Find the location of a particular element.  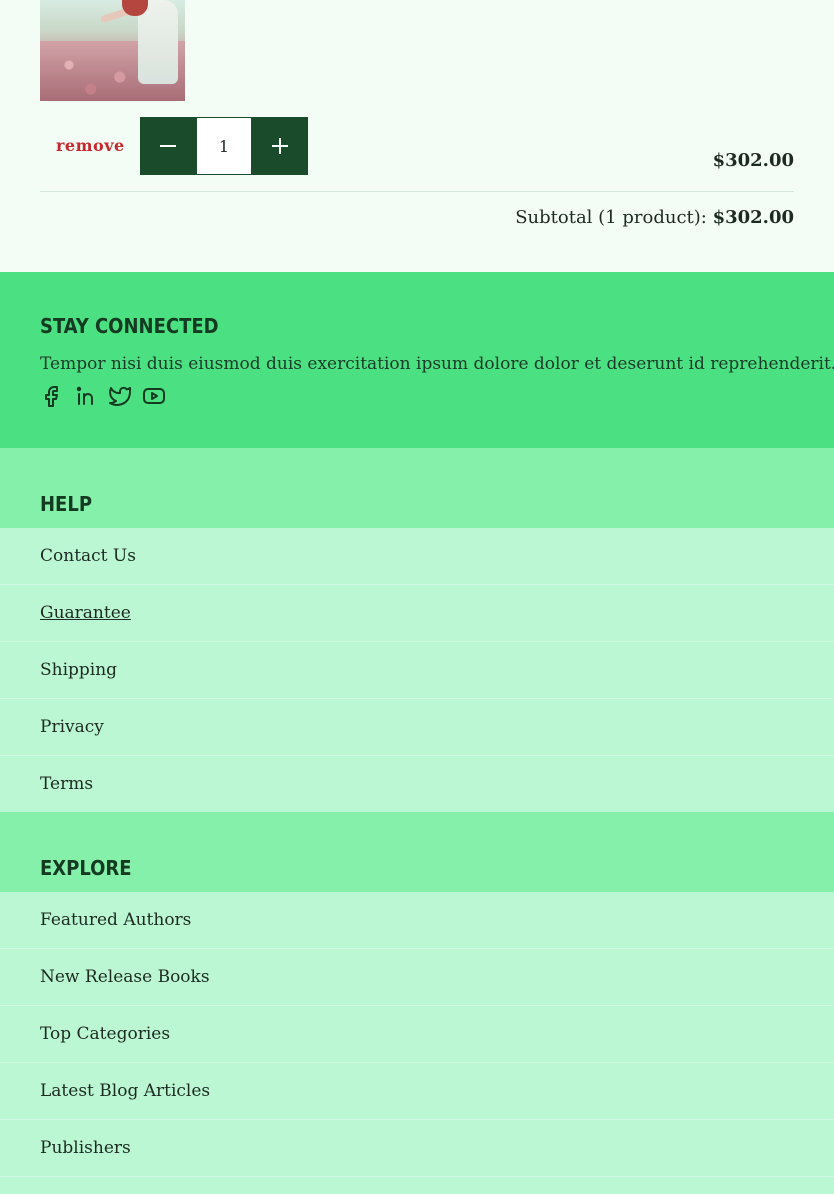

twitter-icon is located at coordinates (120, 396).